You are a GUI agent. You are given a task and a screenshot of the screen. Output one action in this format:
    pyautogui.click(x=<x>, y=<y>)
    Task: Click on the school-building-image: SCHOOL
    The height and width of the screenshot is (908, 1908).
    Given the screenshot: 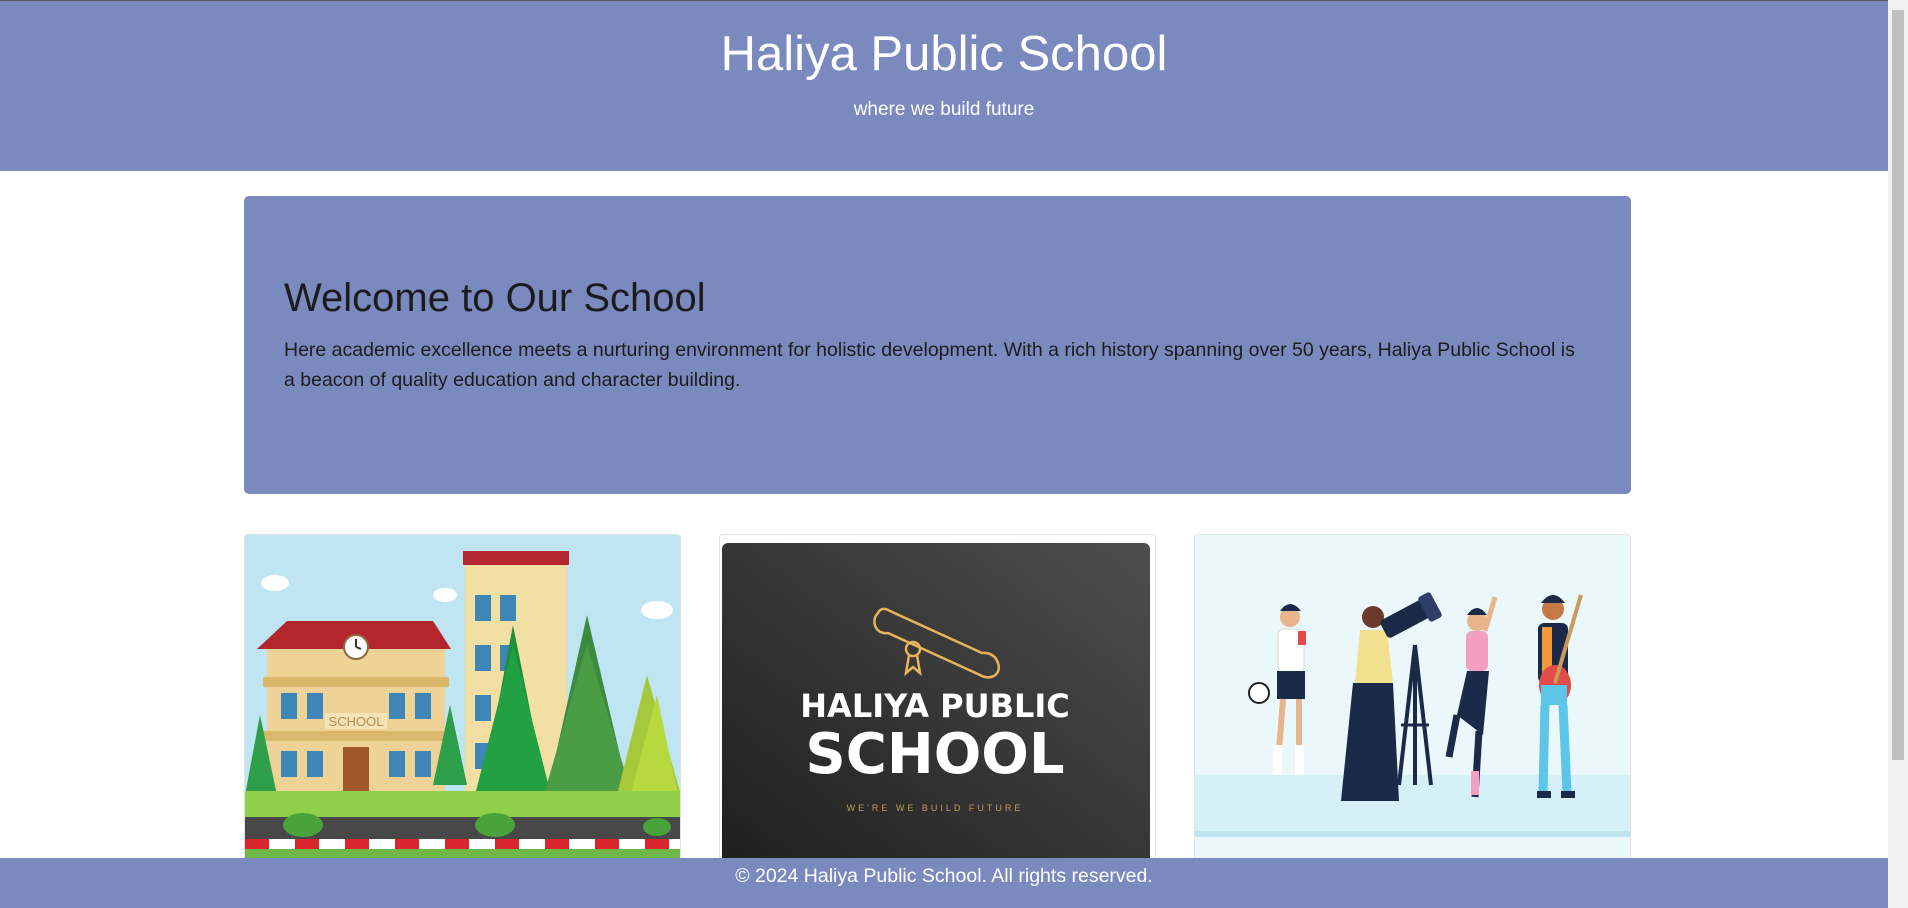 What is the action you would take?
    pyautogui.click(x=462, y=704)
    